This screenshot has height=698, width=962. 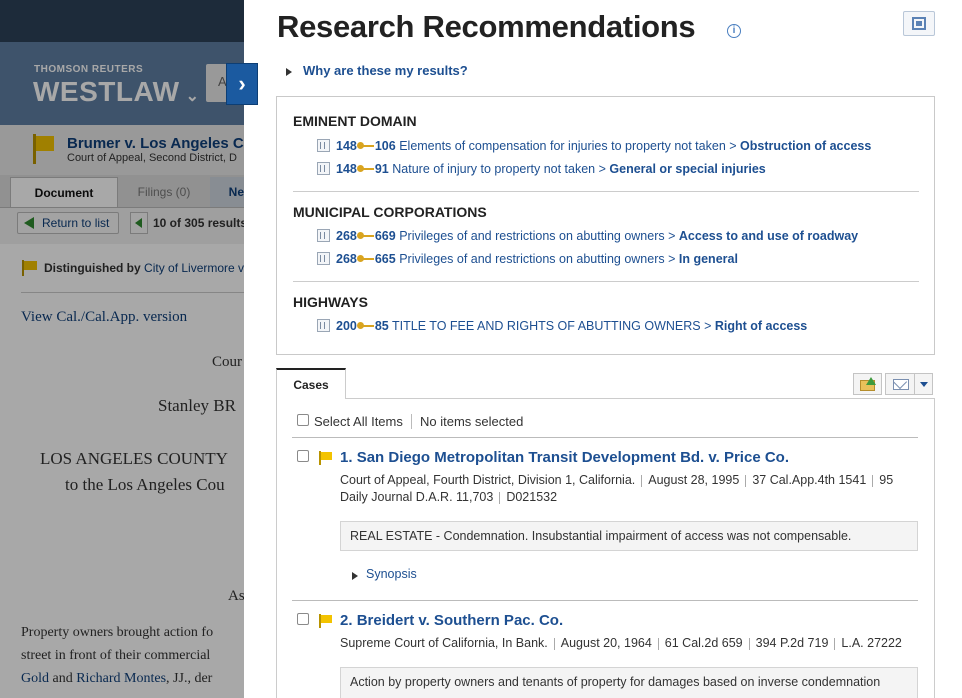 I want to click on envelope-icon, so click(x=901, y=384).